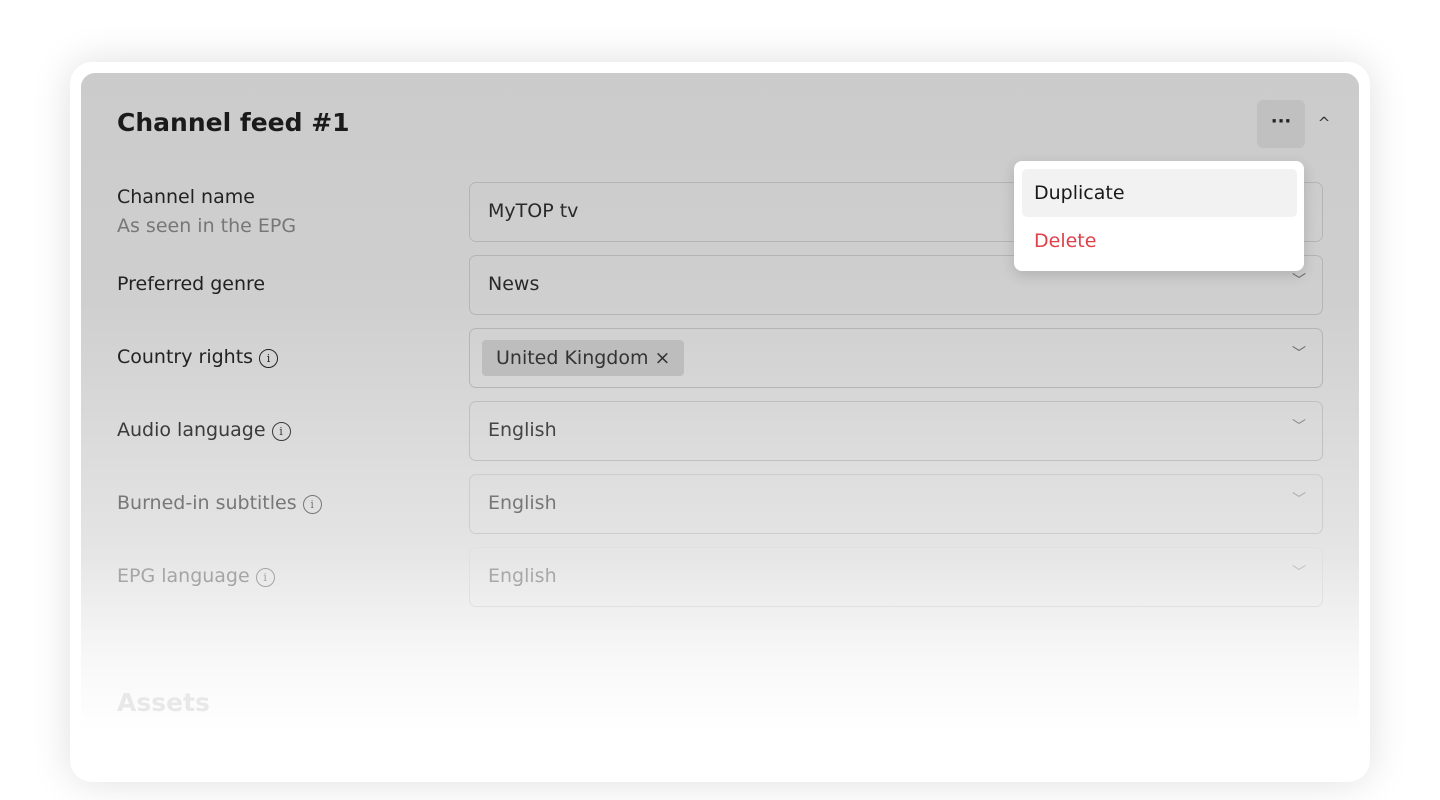 The height and width of the screenshot is (800, 1440). What do you see at coordinates (185, 357) in the screenshot?
I see `country-rights-text: Country rights` at bounding box center [185, 357].